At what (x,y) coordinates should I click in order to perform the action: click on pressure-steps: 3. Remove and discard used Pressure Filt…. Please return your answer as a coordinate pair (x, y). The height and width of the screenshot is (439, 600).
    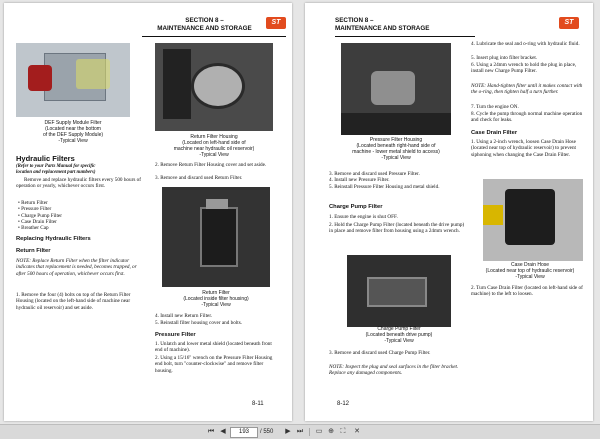
    Looking at the image, I should click on (397, 180).